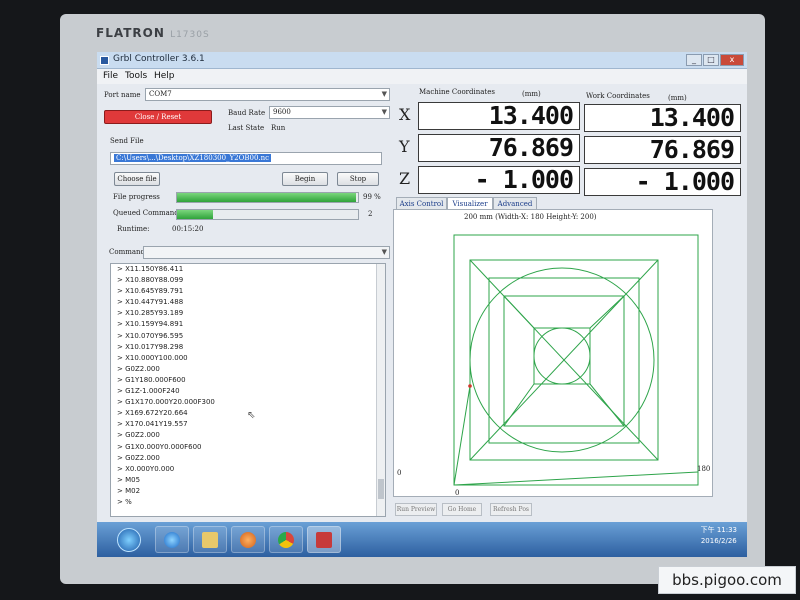  Describe the element at coordinates (457, 92) in the screenshot. I see `machine-coordinates-title: Machine Coordinates` at that location.